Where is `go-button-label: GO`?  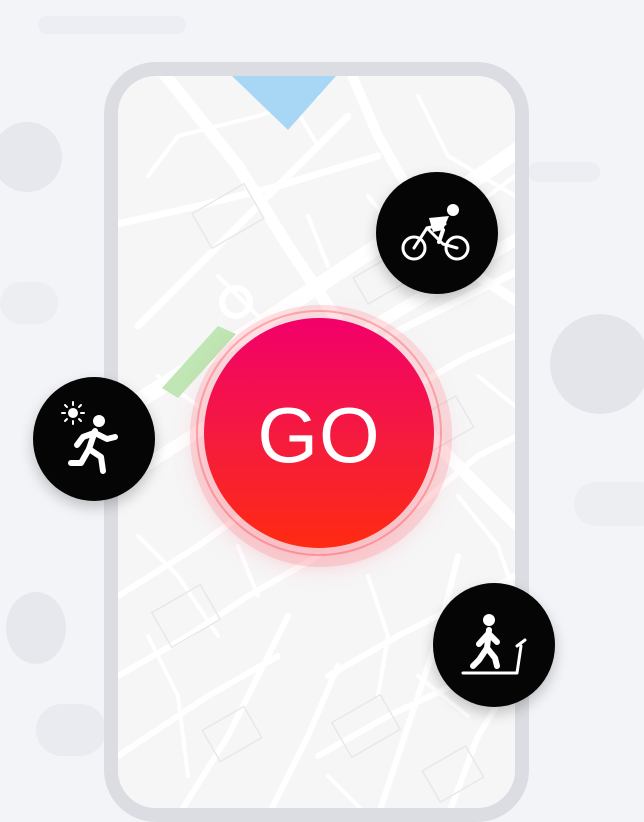
go-button-label: GO is located at coordinates (319, 434).